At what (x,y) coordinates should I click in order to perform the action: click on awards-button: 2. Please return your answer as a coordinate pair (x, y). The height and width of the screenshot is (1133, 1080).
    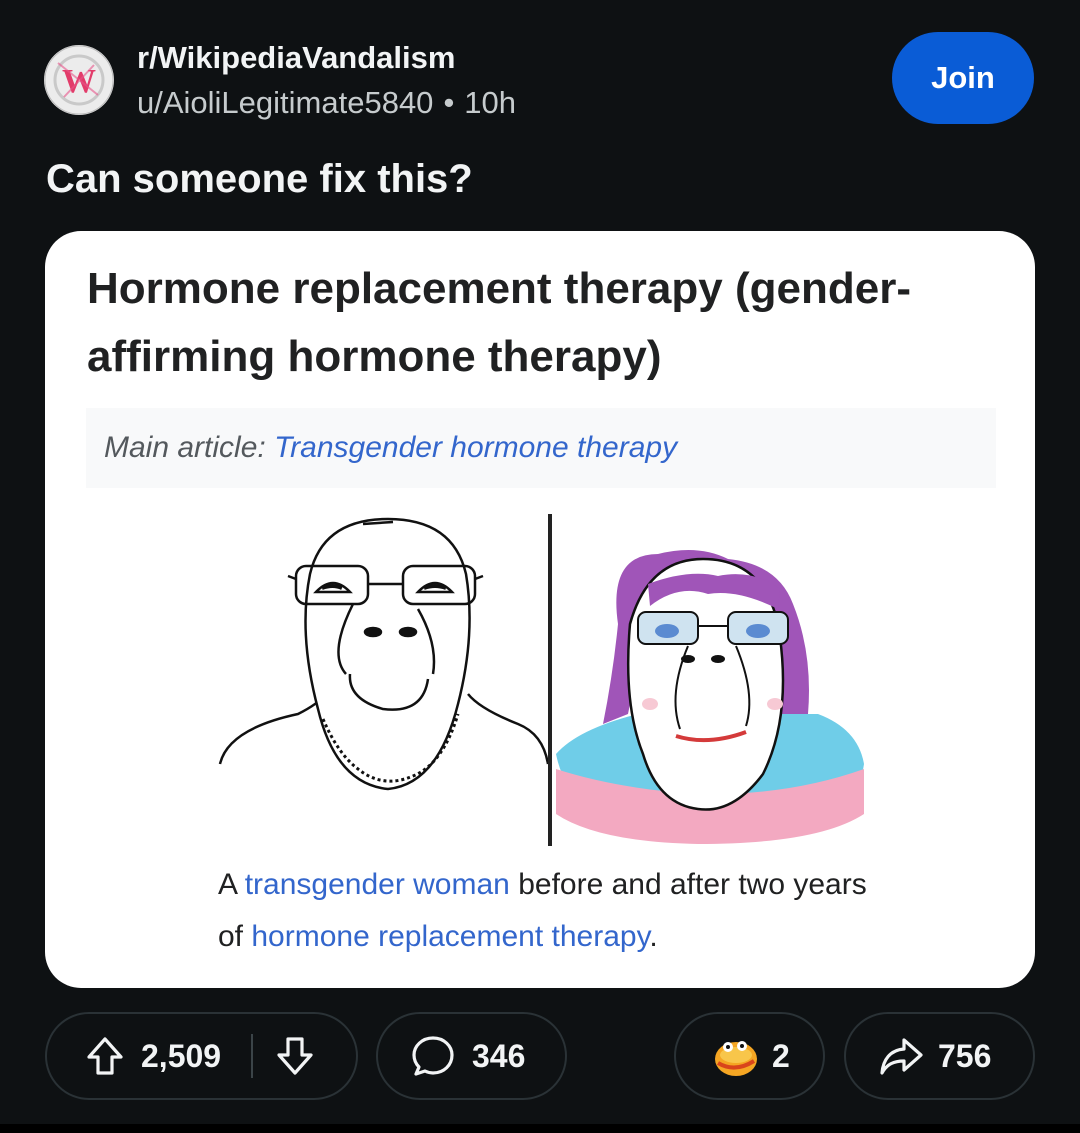
    Looking at the image, I should click on (749, 1056).